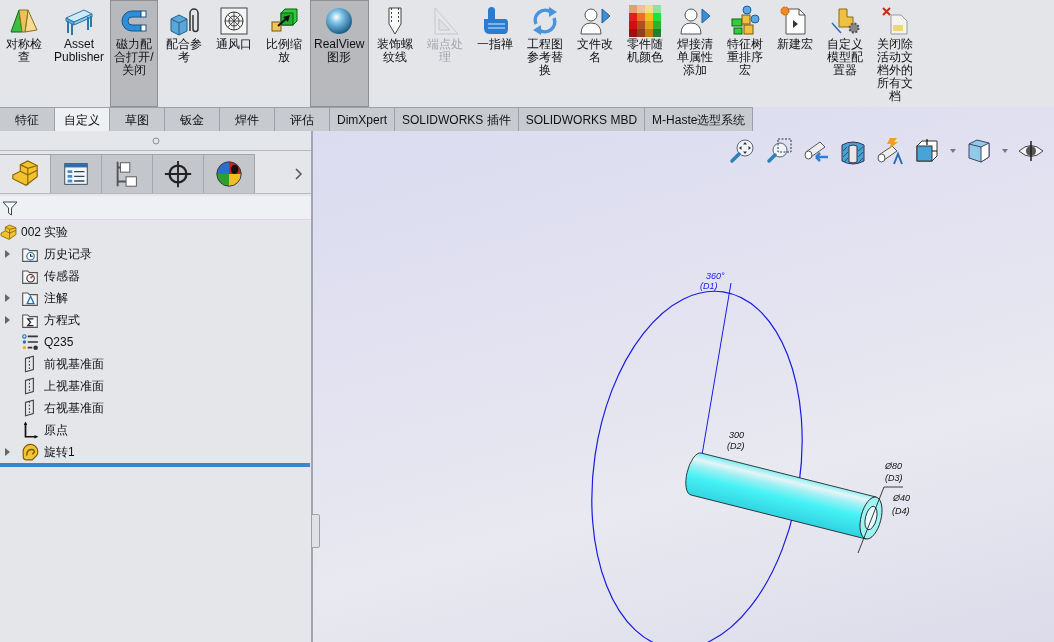 Image resolution: width=1054 pixels, height=642 pixels. I want to click on leader-line, so click(893, 487).